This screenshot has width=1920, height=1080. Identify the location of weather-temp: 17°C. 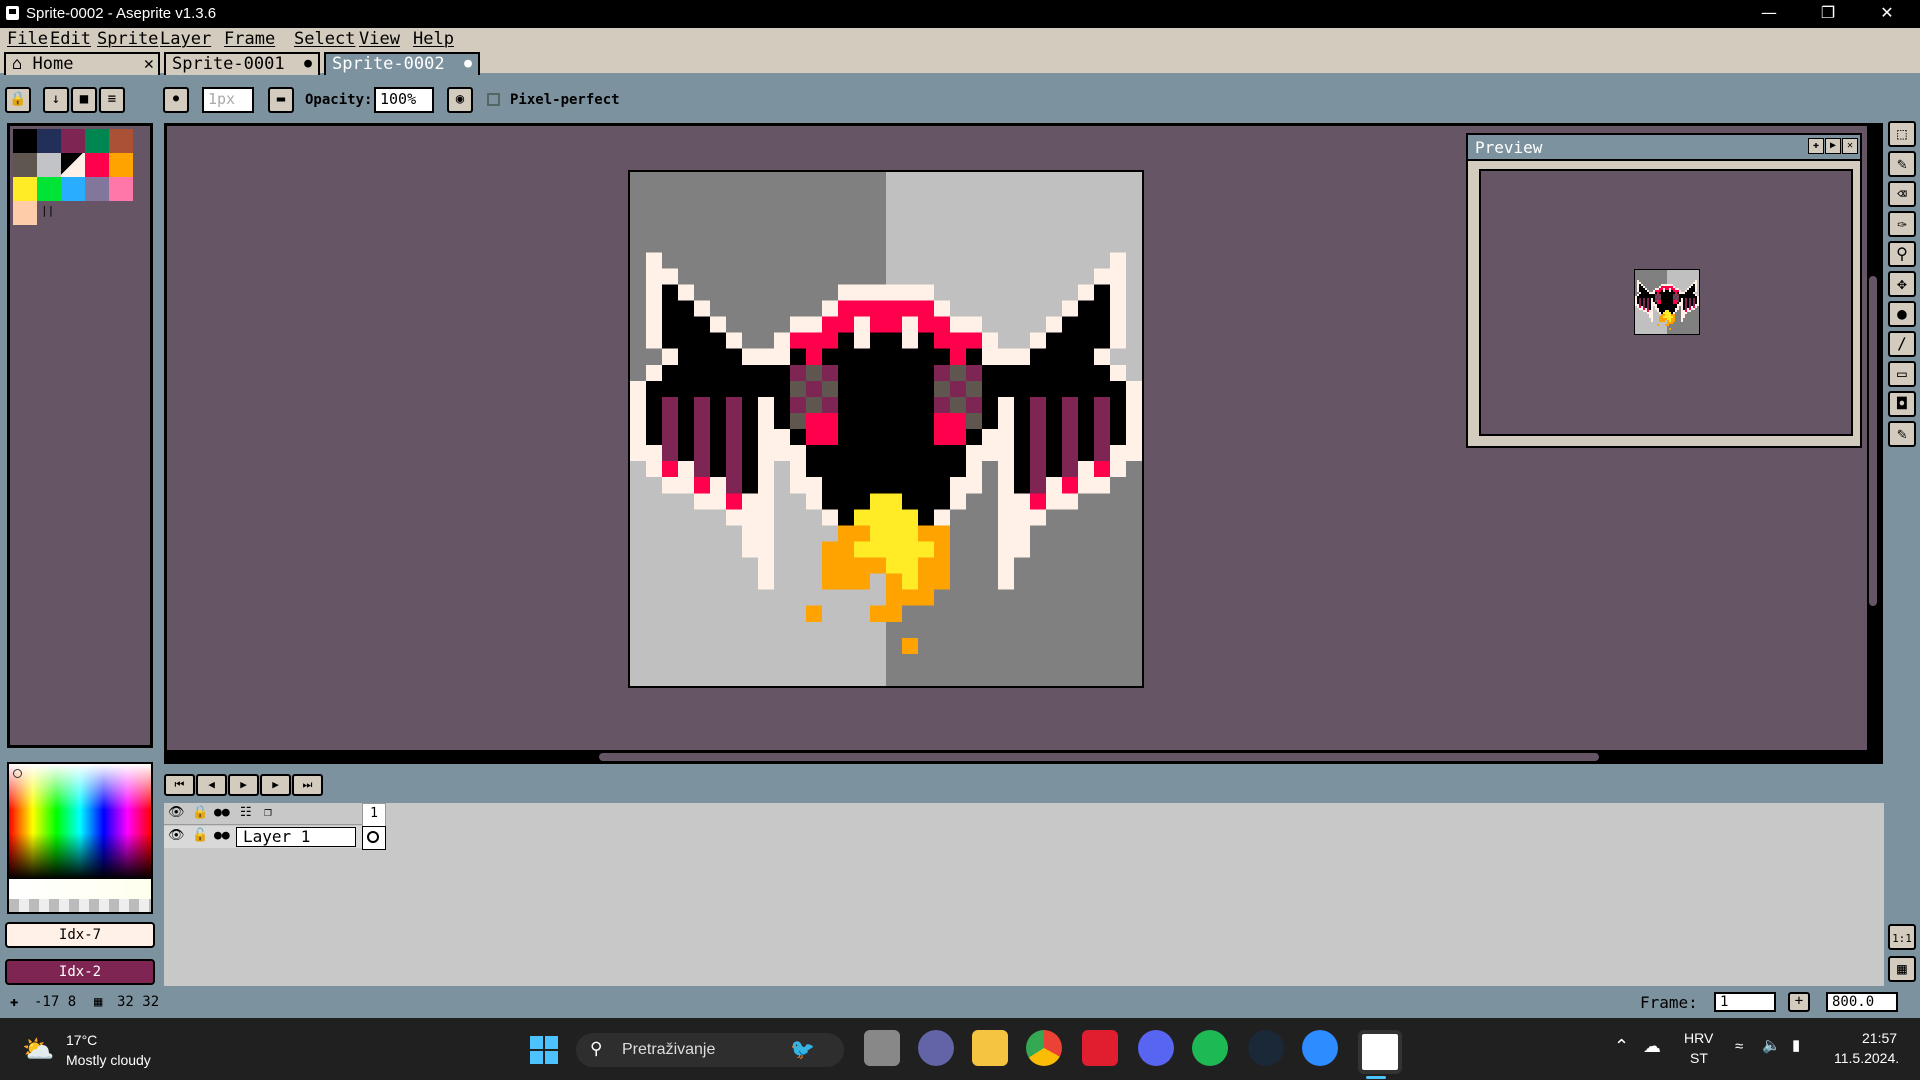
(81, 1040).